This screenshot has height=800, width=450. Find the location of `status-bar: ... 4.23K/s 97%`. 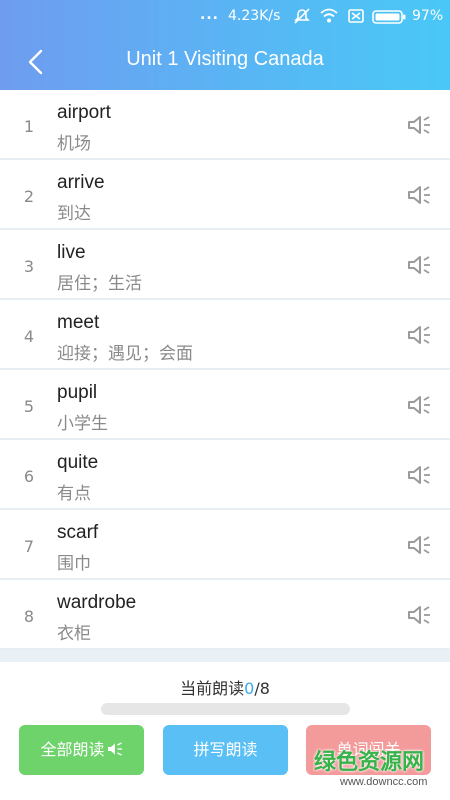

status-bar: ... 4.23K/s 97% is located at coordinates (225, 16).